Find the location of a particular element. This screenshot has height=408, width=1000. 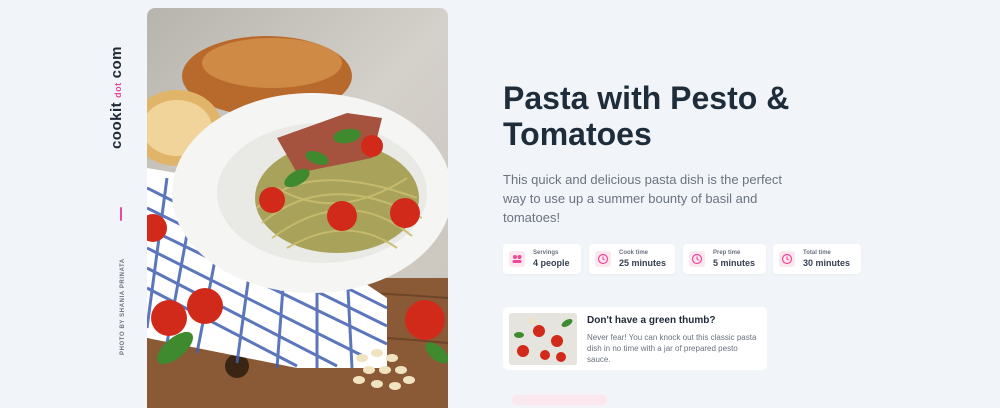

brand-divider is located at coordinates (121, 214).